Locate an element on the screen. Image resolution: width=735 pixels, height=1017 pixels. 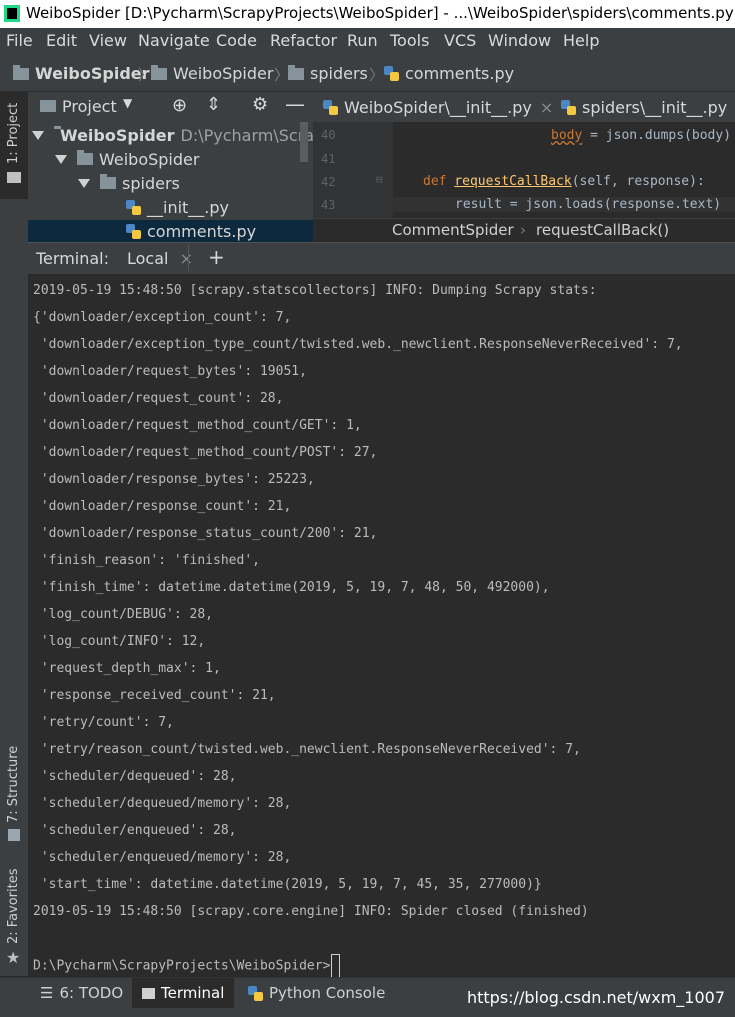
editor-tab-spiders-init: spiders\__init__.py × is located at coordinates (648, 107).